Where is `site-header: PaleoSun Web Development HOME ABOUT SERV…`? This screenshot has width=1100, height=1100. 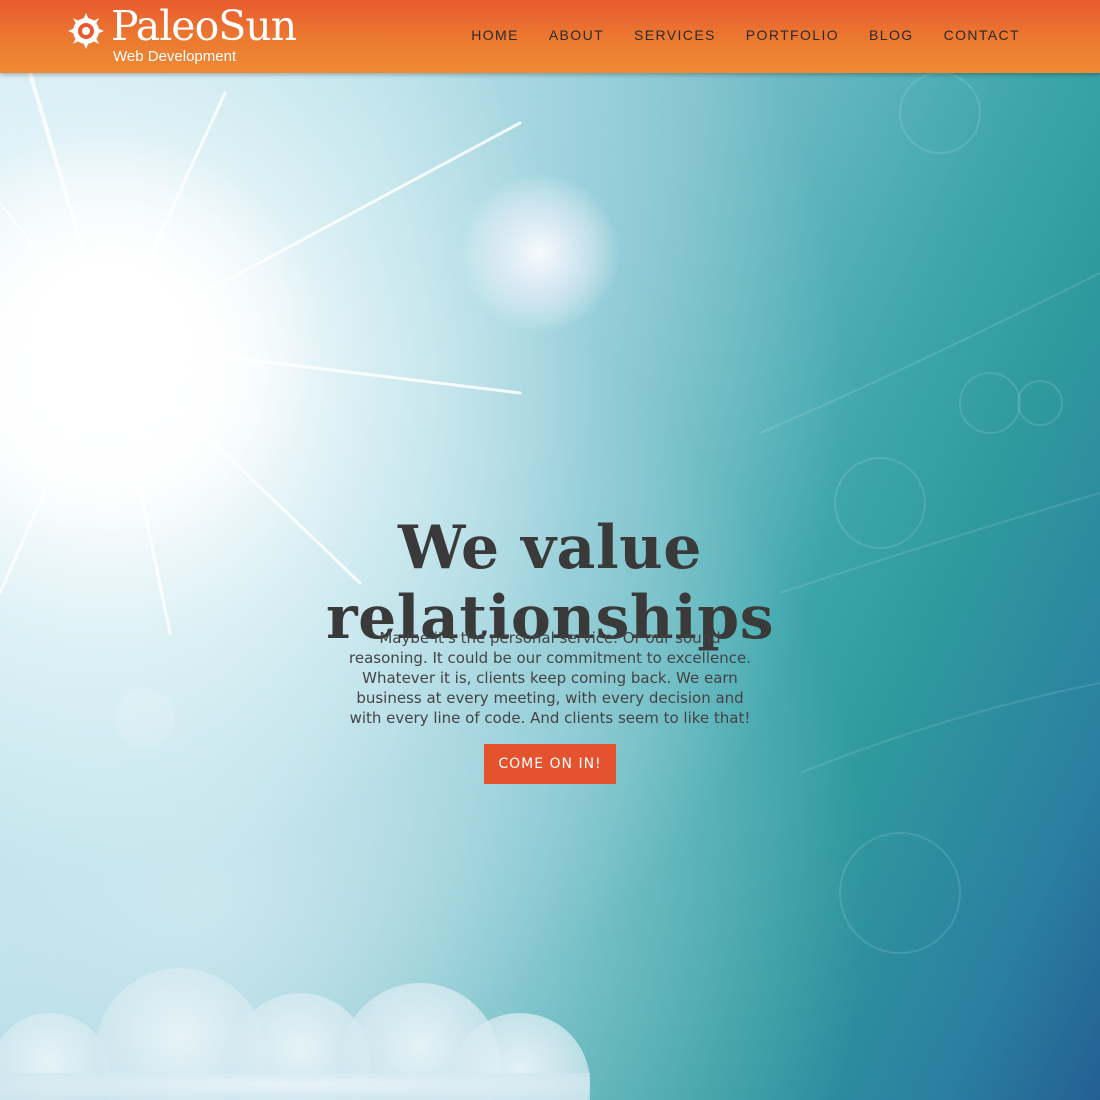
site-header: PaleoSun Web Development HOME ABOUT SERV… is located at coordinates (550, 36).